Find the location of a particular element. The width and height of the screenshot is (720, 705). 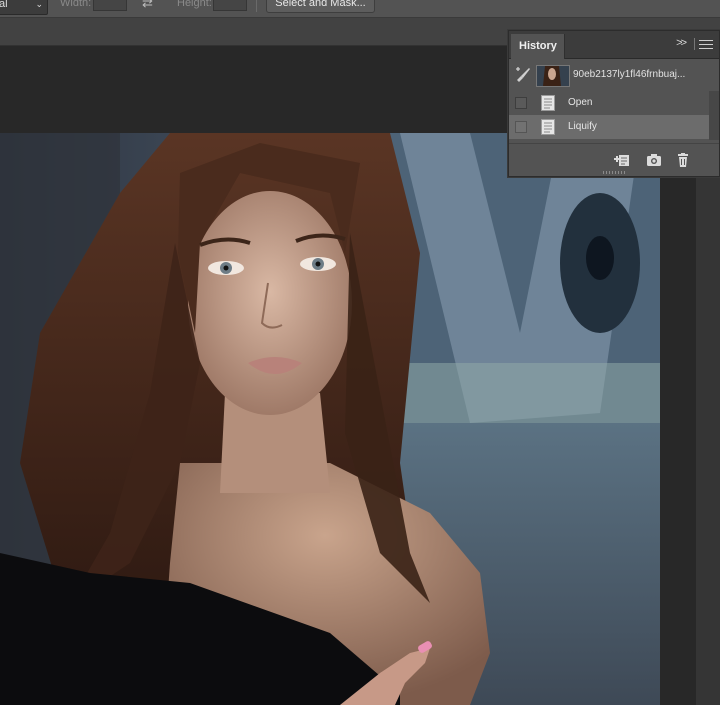

panel-header: History >> is located at coordinates (614, 45).